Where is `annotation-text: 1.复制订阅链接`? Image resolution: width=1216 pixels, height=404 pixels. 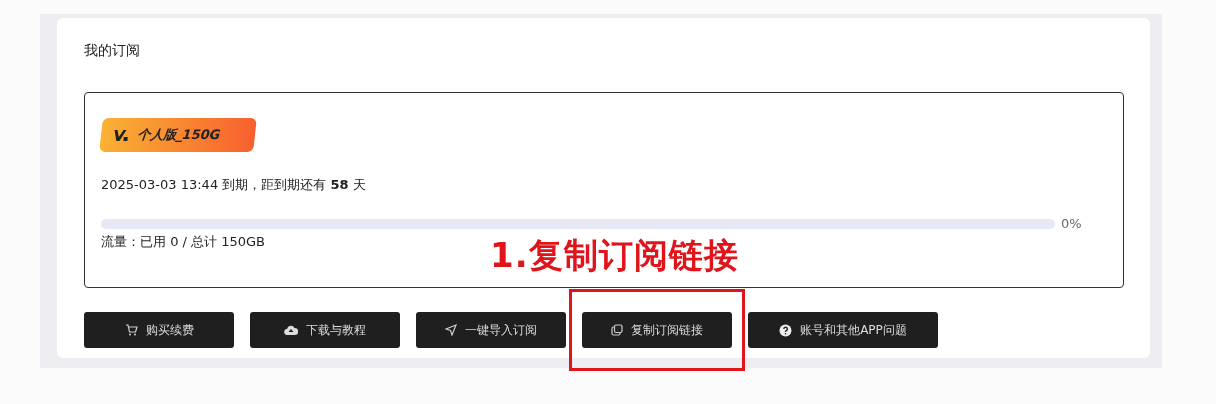 annotation-text: 1.复制订阅链接 is located at coordinates (614, 255).